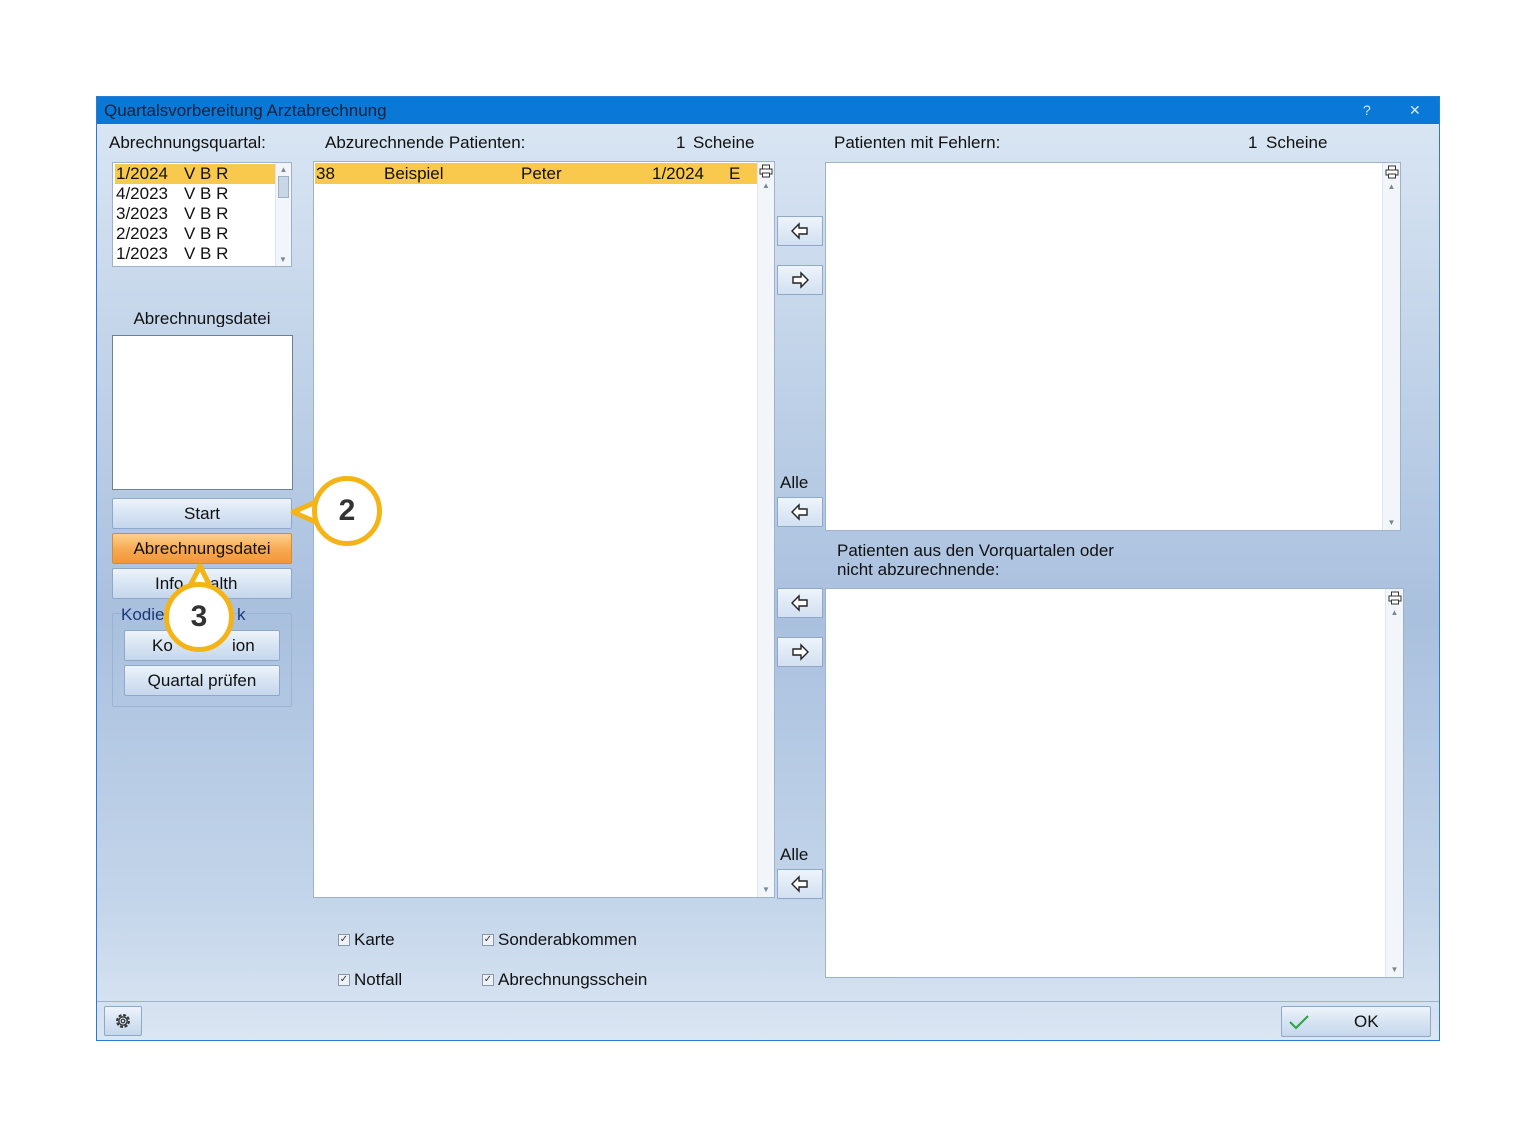  Describe the element at coordinates (245, 110) in the screenshot. I see `window-title: Quartalsvorbereitung Arztabrechnung` at that location.